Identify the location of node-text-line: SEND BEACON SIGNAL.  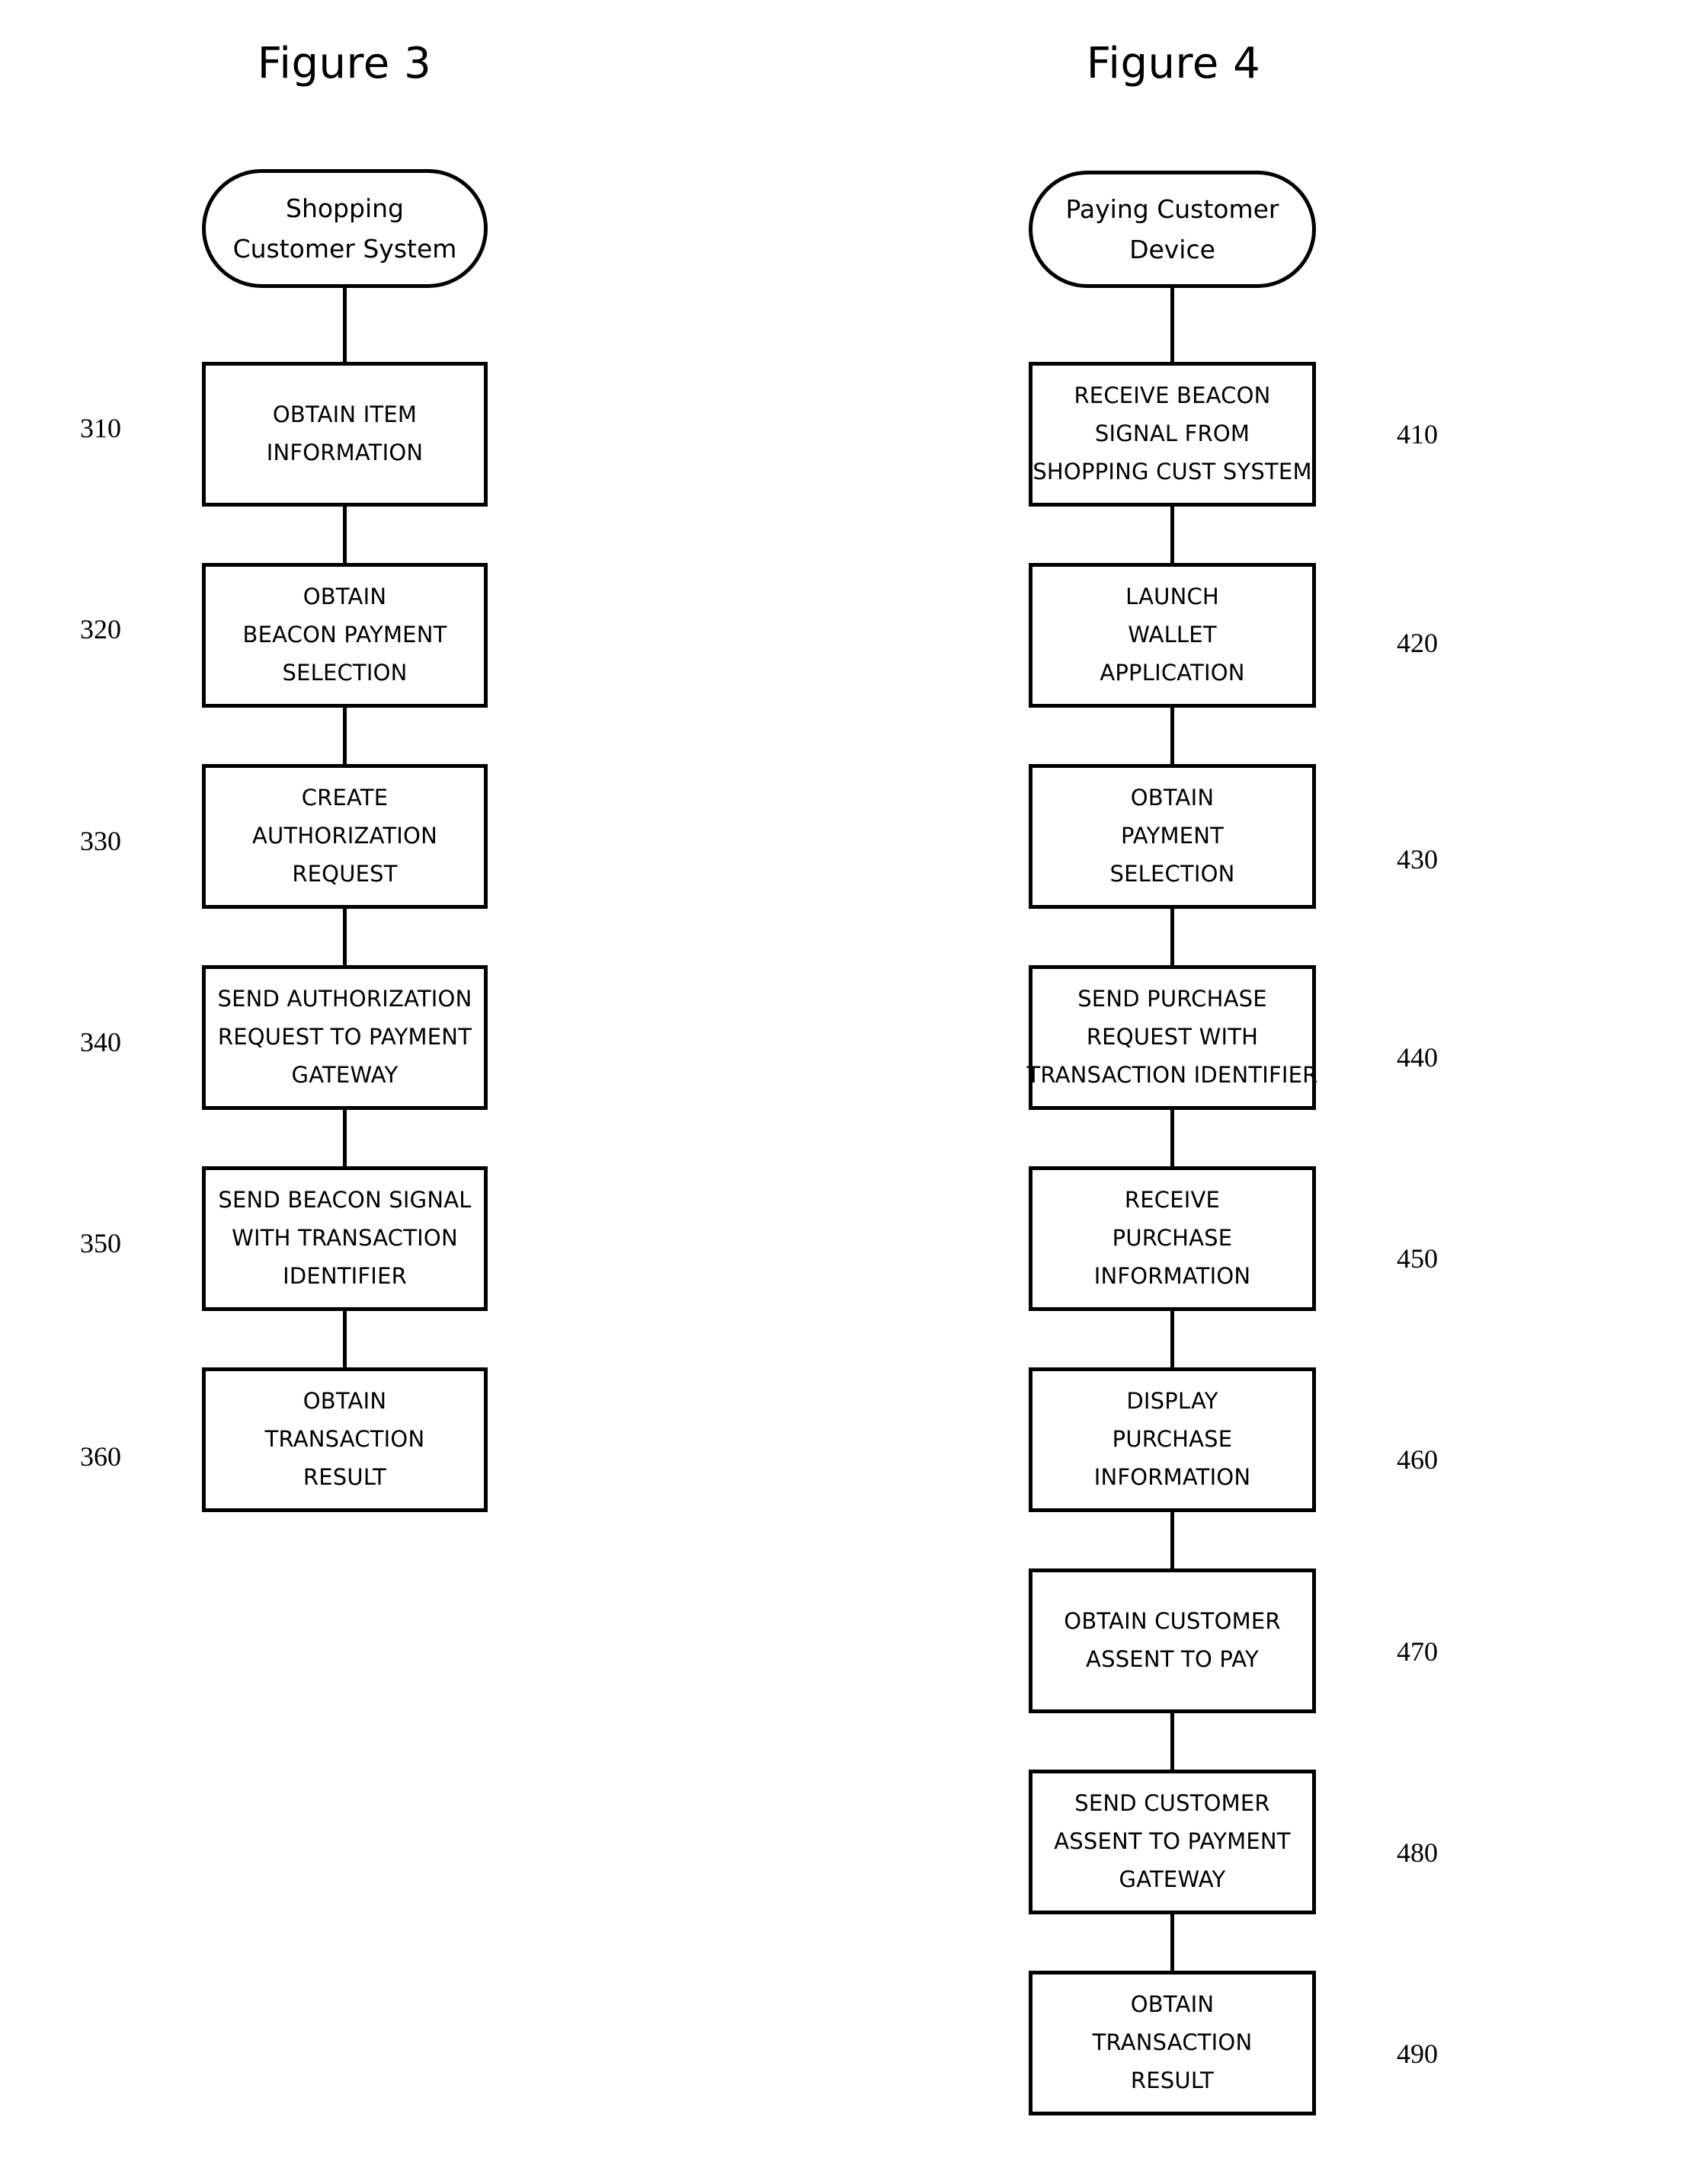
(345, 1200).